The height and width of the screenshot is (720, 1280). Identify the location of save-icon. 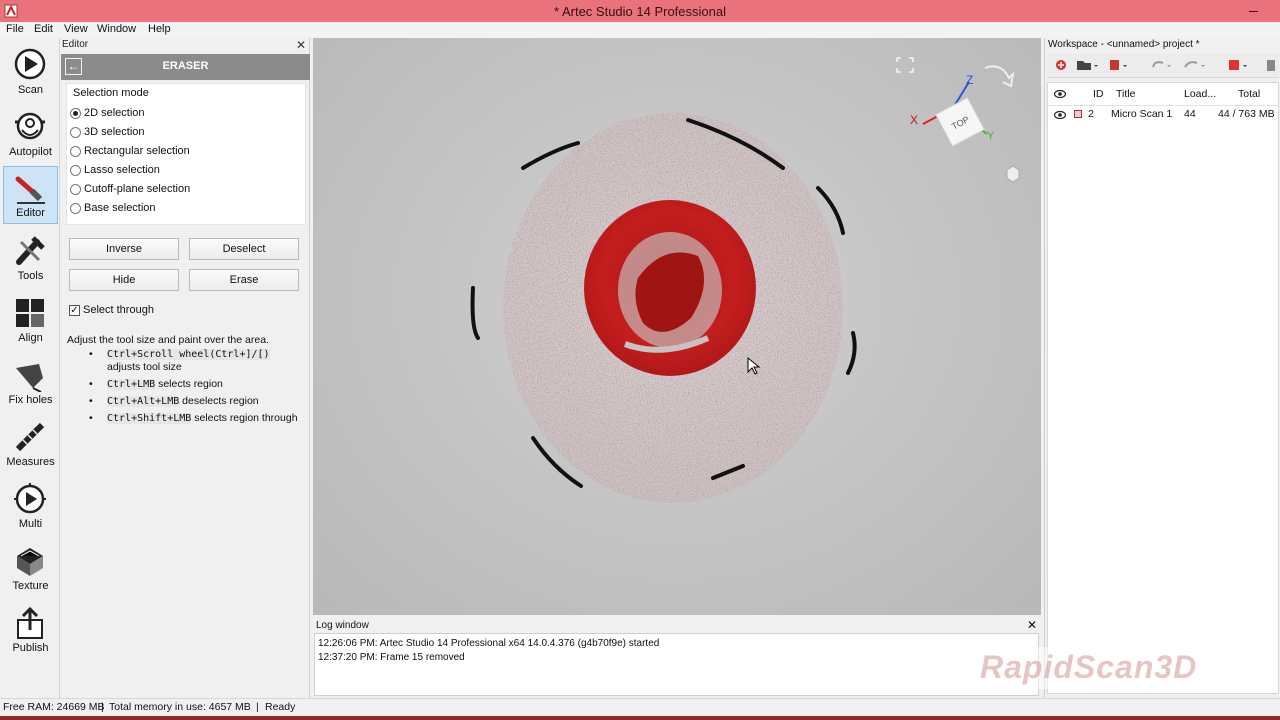
(1118, 65).